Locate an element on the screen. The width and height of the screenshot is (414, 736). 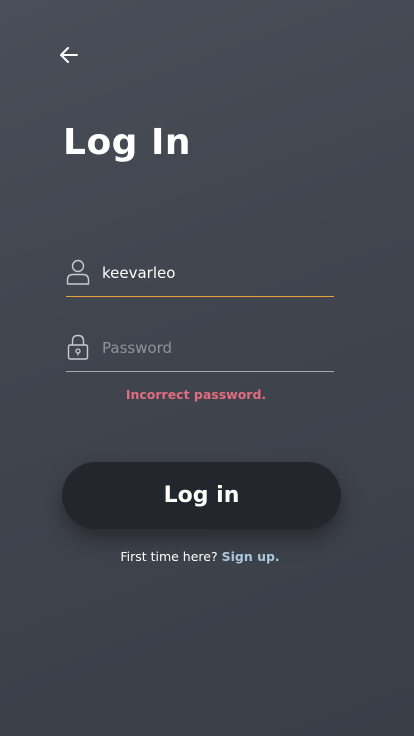
username-field is located at coordinates (200, 276).